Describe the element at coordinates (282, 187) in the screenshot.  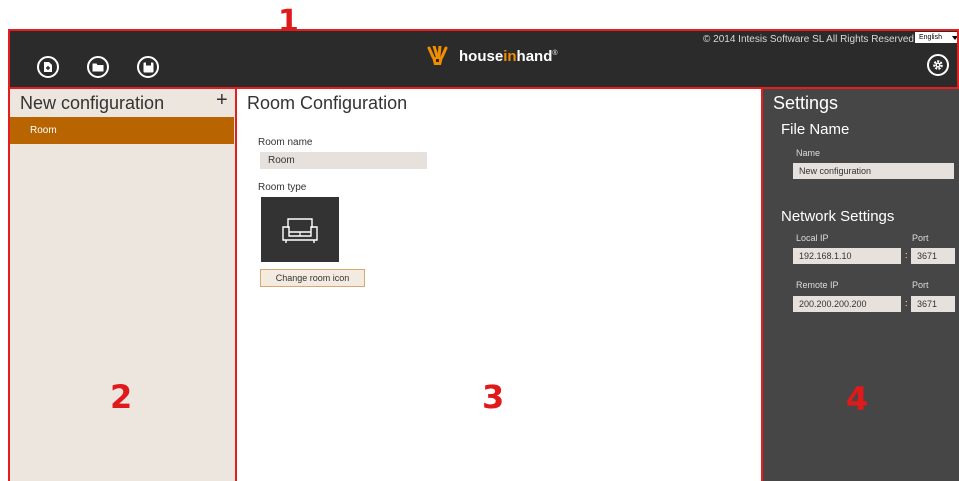
I see `room-type-label: Room type` at that location.